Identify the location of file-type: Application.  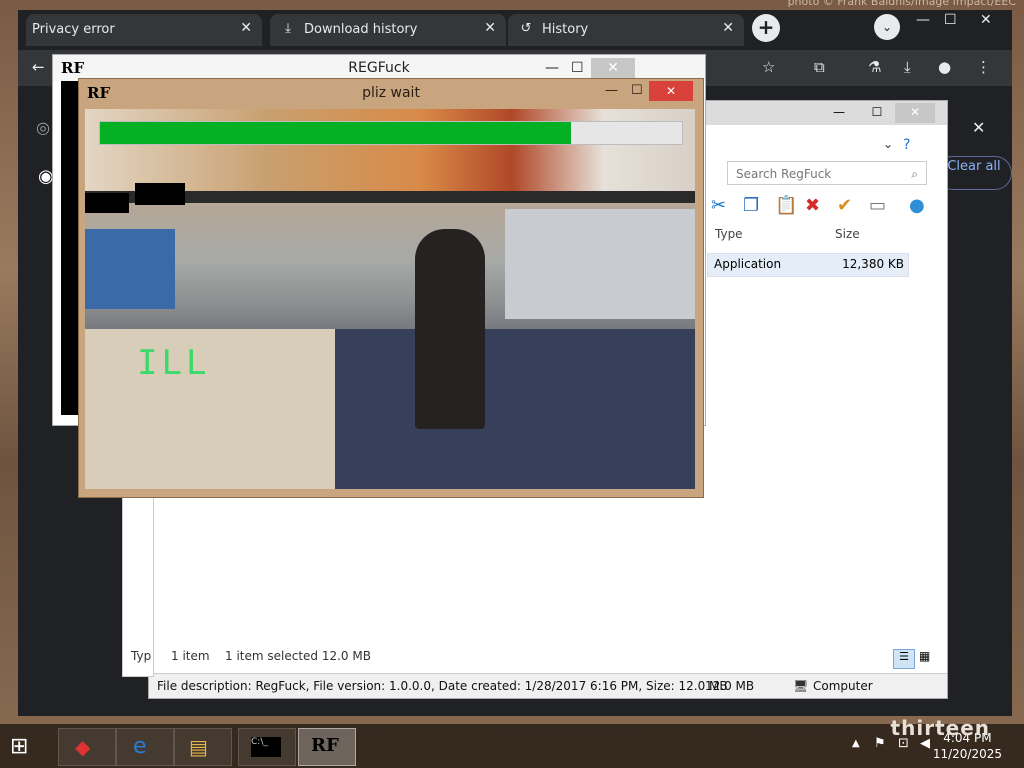
(748, 264).